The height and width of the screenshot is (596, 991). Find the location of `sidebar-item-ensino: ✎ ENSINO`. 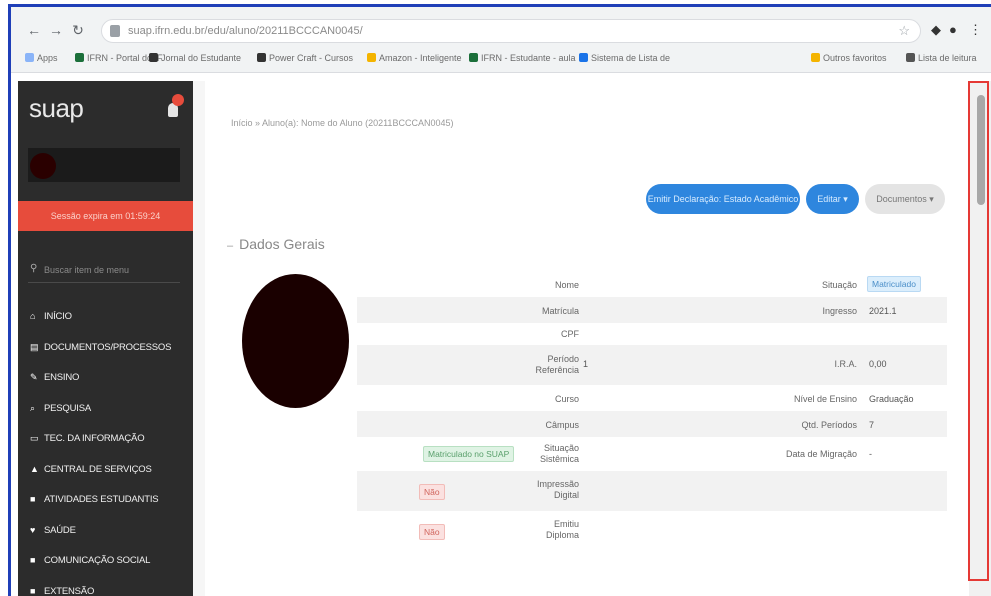

sidebar-item-ensino: ✎ ENSINO is located at coordinates (105, 377).